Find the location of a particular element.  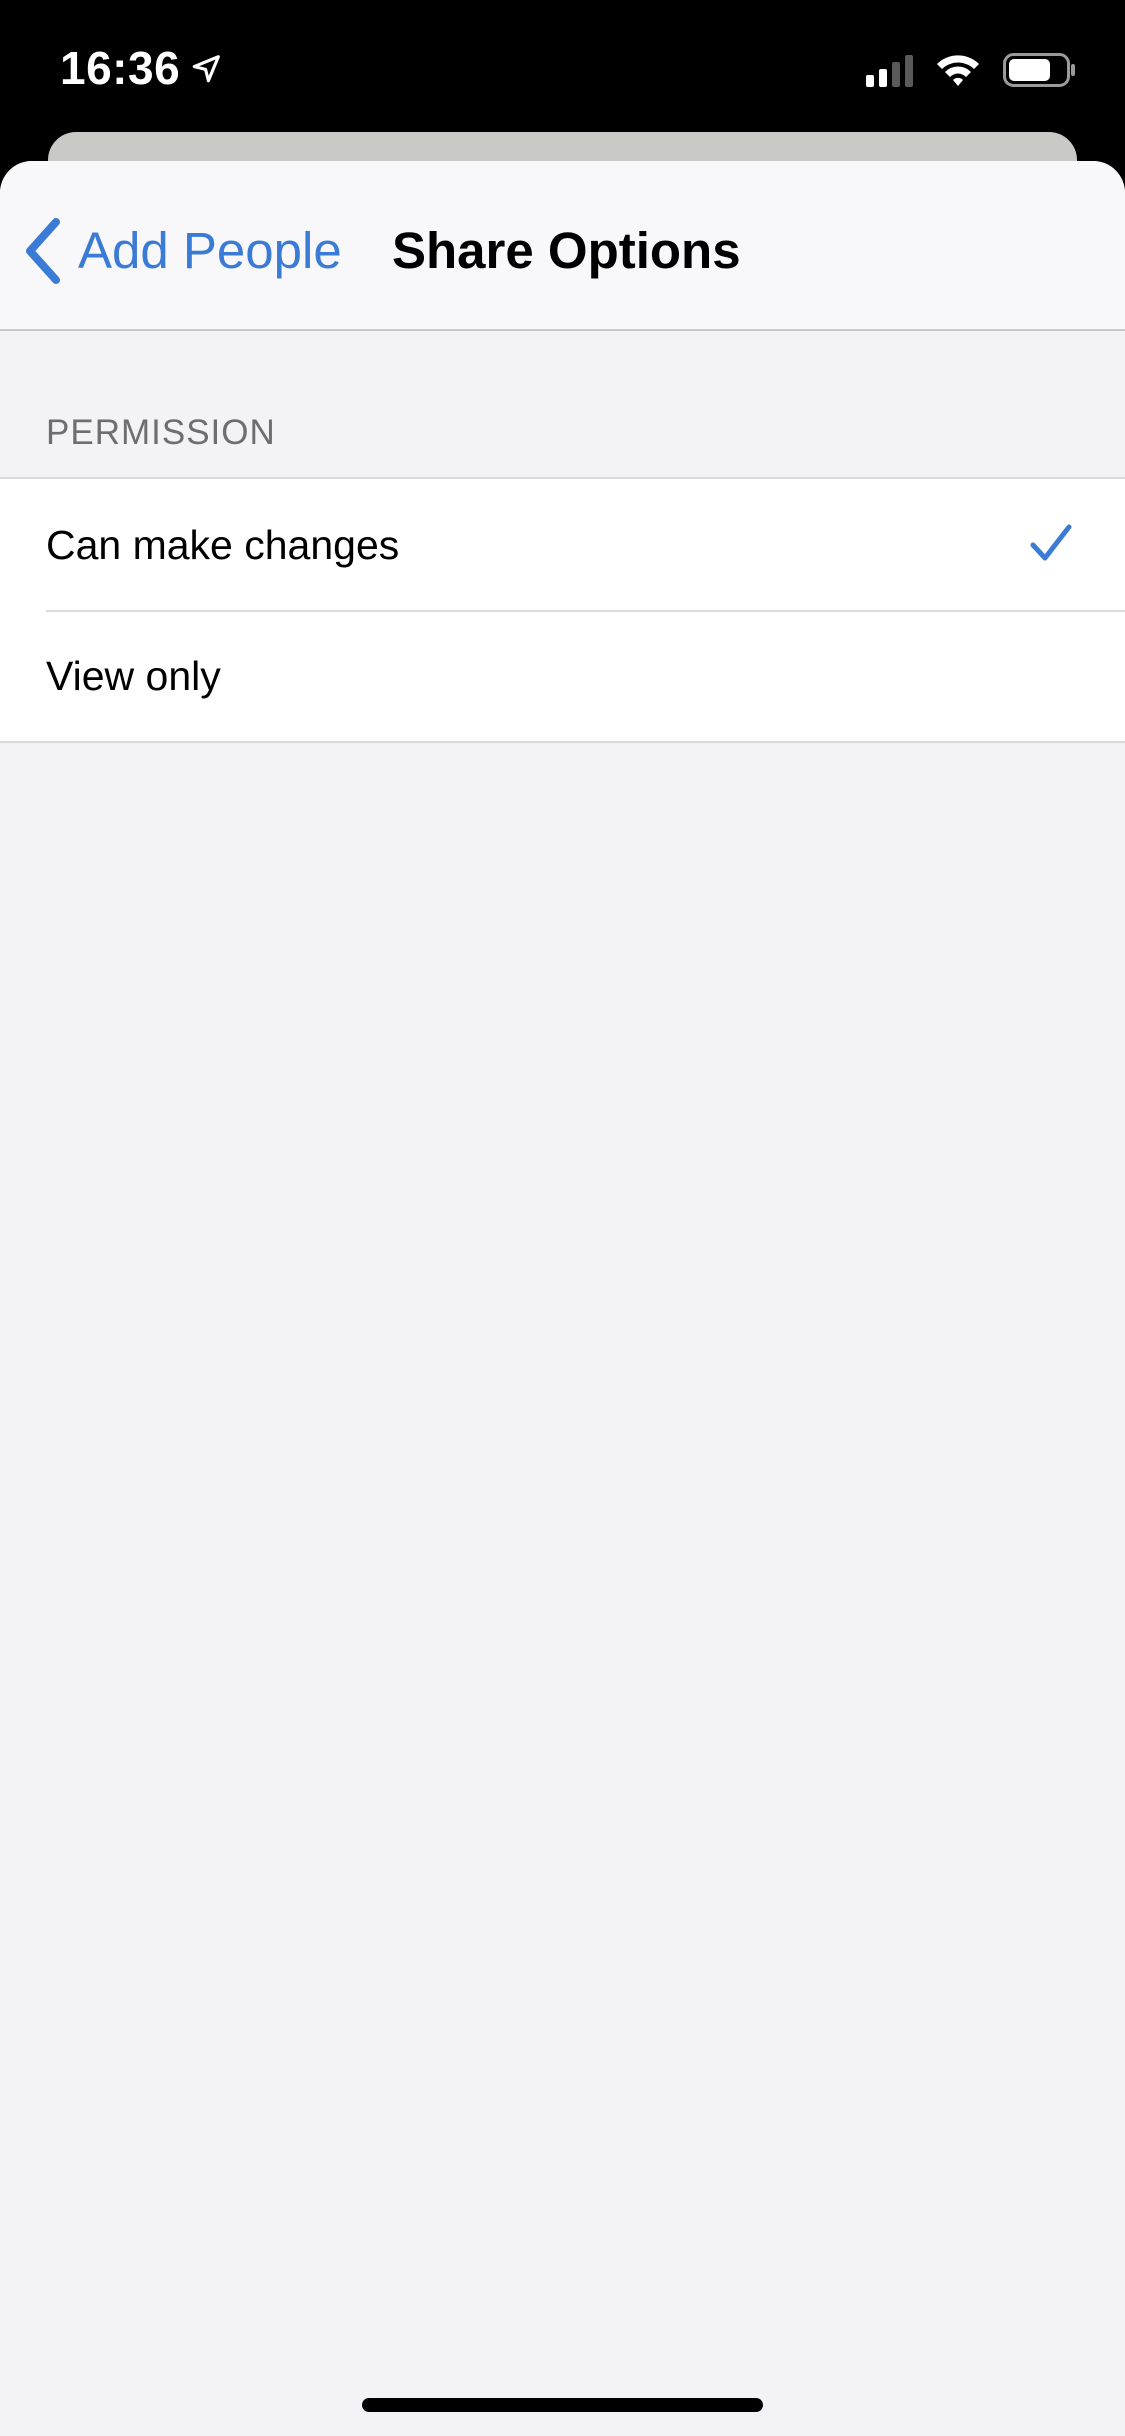

battery-icon is located at coordinates (1039, 70).